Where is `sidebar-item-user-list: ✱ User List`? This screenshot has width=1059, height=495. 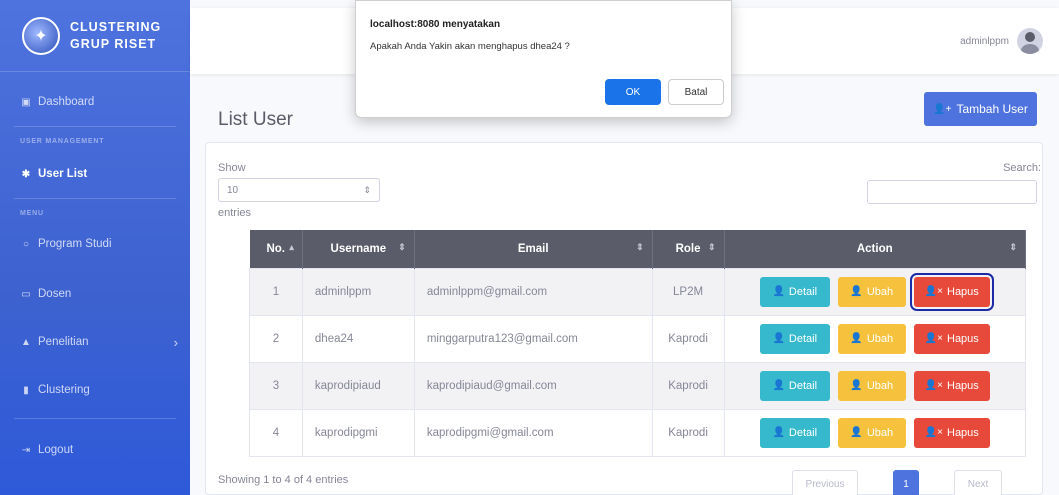
sidebar-item-user-list: ✱ User List is located at coordinates (95, 174).